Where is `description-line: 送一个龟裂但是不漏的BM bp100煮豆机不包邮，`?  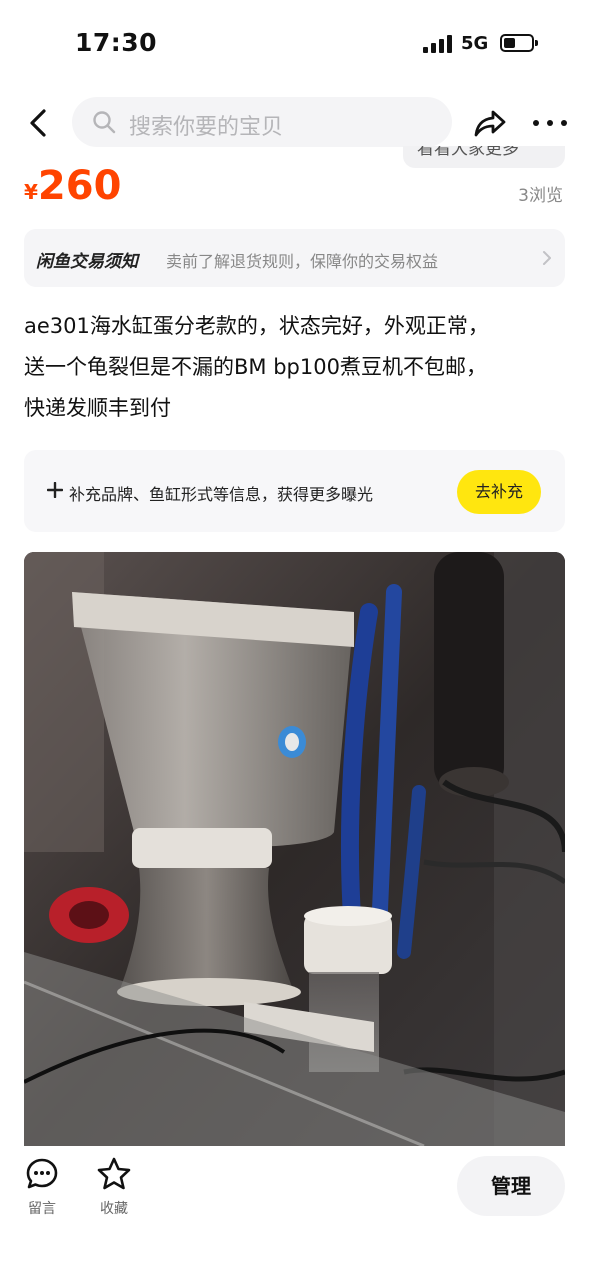
description-line: 送一个龟裂但是不漏的BM bp100煮豆机不包邮， is located at coordinates (255, 367).